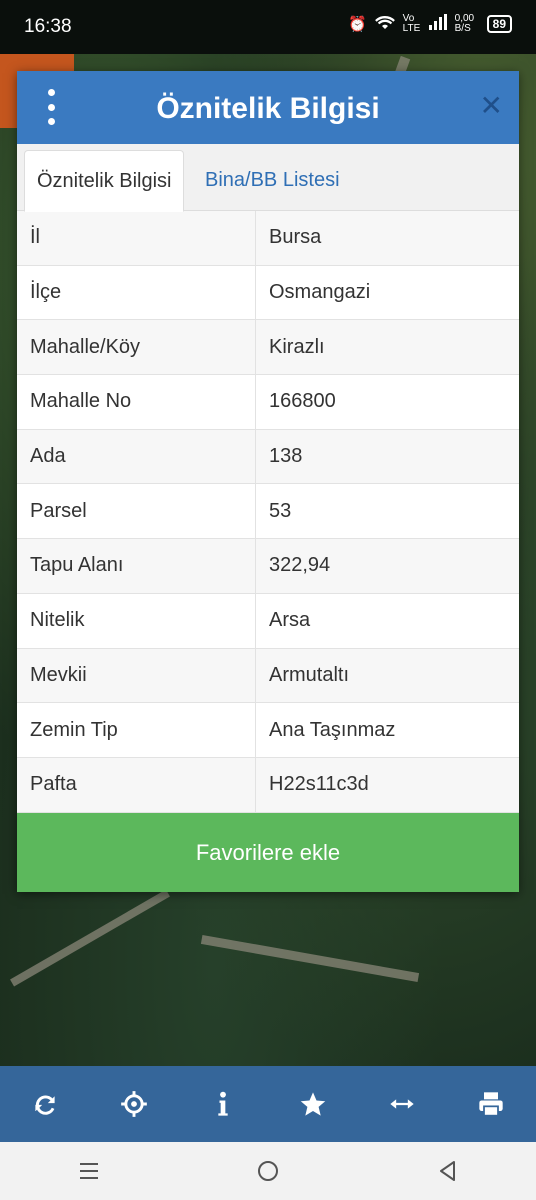 This screenshot has height=1200, width=536. Describe the element at coordinates (499, 24) in the screenshot. I see `battery-icon: 89` at that location.